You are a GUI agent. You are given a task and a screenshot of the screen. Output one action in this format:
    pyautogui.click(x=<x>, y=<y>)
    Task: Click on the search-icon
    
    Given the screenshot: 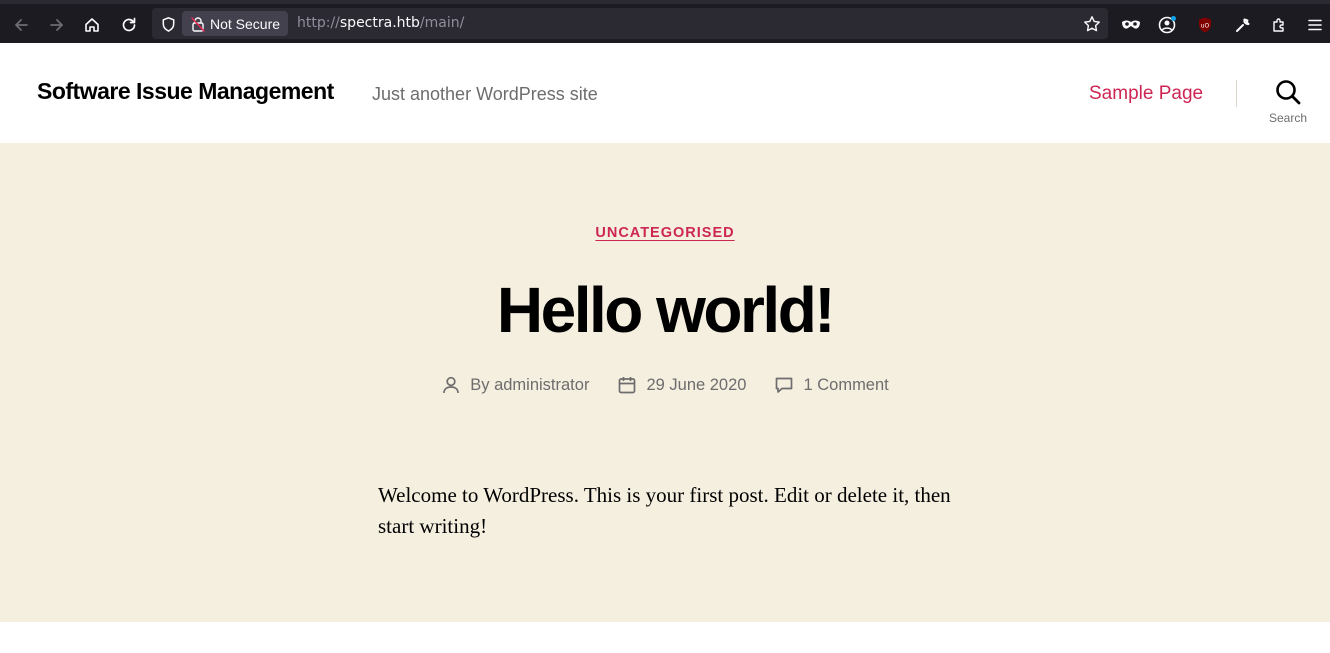 What is the action you would take?
    pyautogui.click(x=1288, y=92)
    